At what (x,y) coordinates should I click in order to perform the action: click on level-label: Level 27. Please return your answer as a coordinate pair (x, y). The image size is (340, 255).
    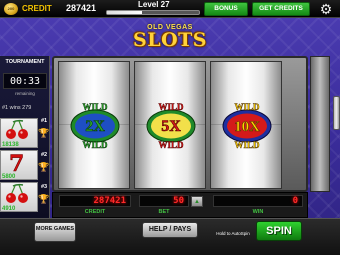
    Looking at the image, I should click on (154, 4).